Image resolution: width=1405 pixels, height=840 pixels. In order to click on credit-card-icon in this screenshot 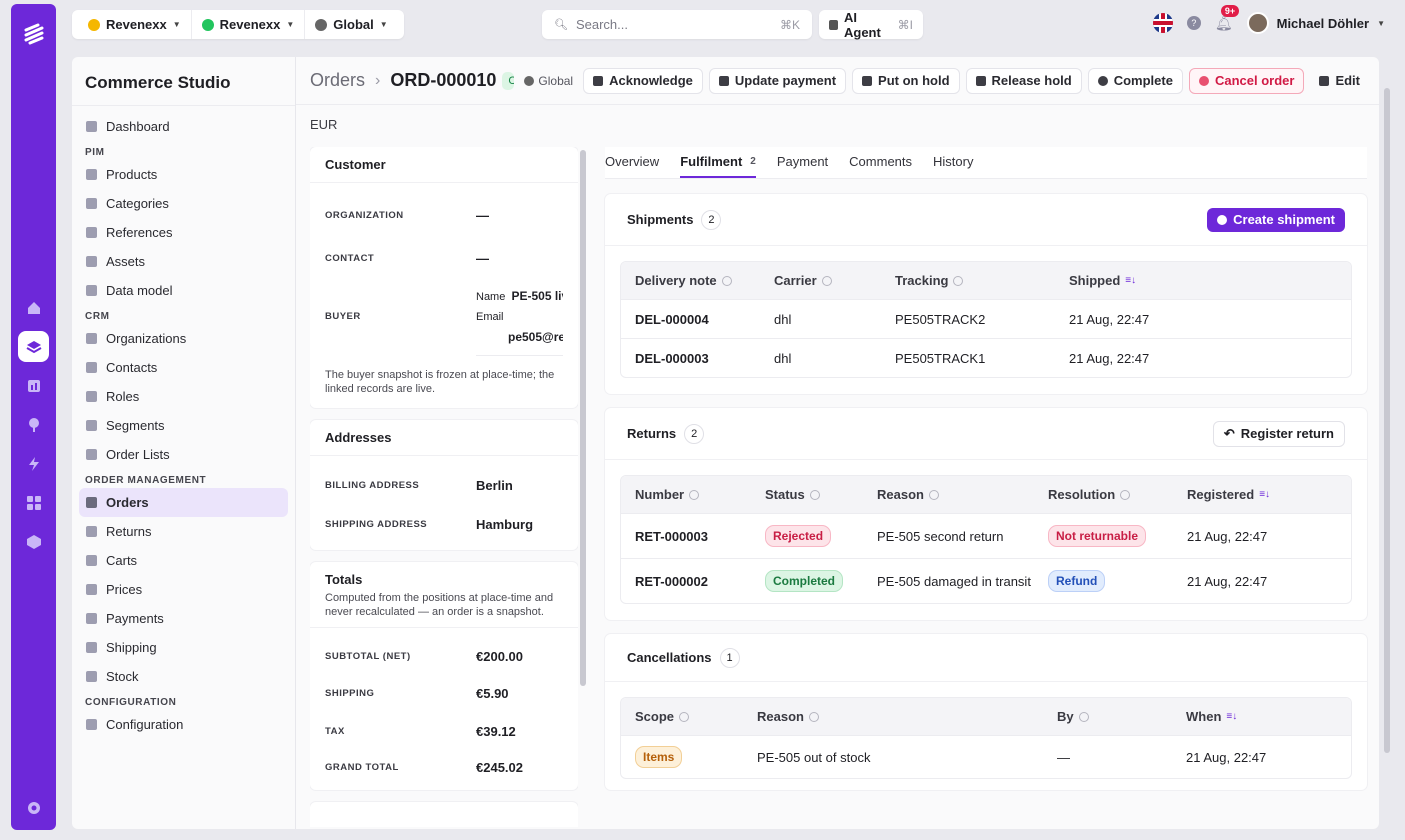, I will do `click(91, 618)`.